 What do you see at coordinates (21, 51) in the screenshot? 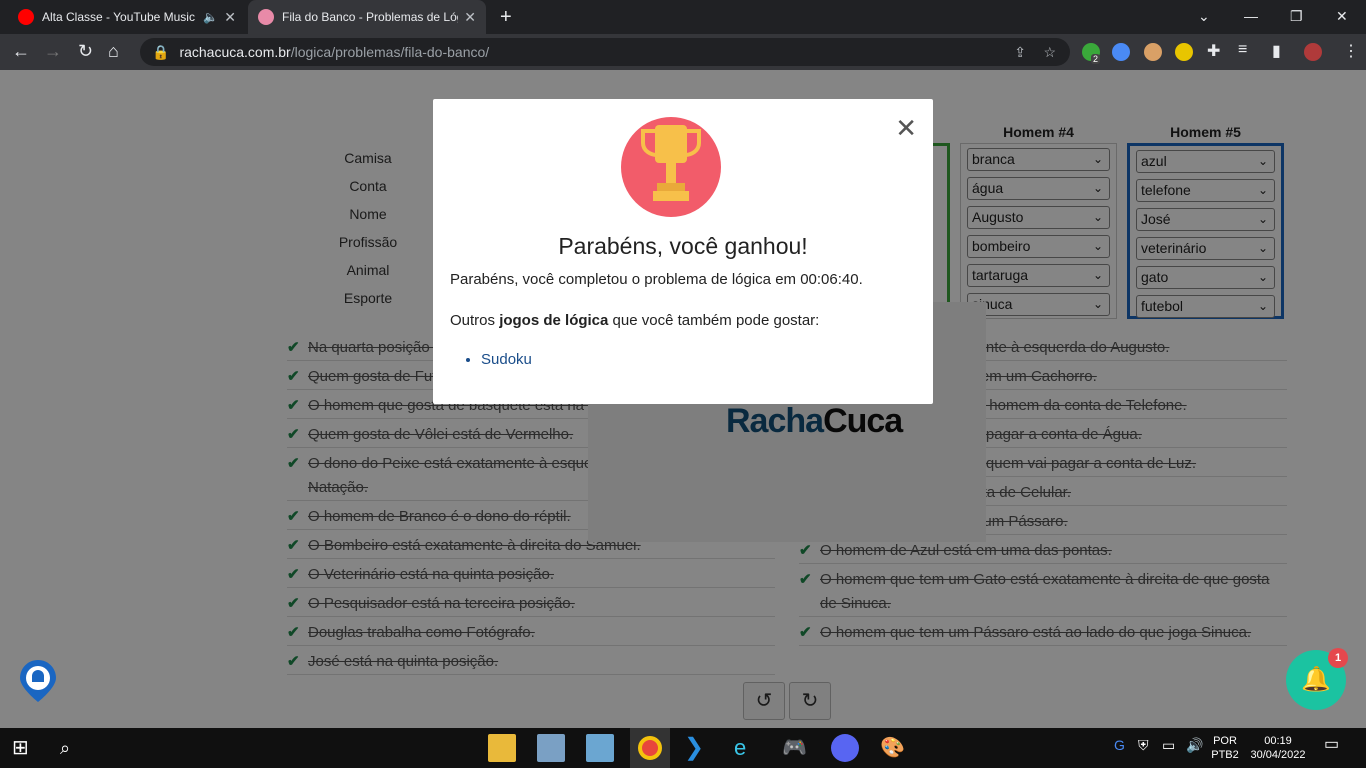
I see `back-icon: ←` at bounding box center [21, 51].